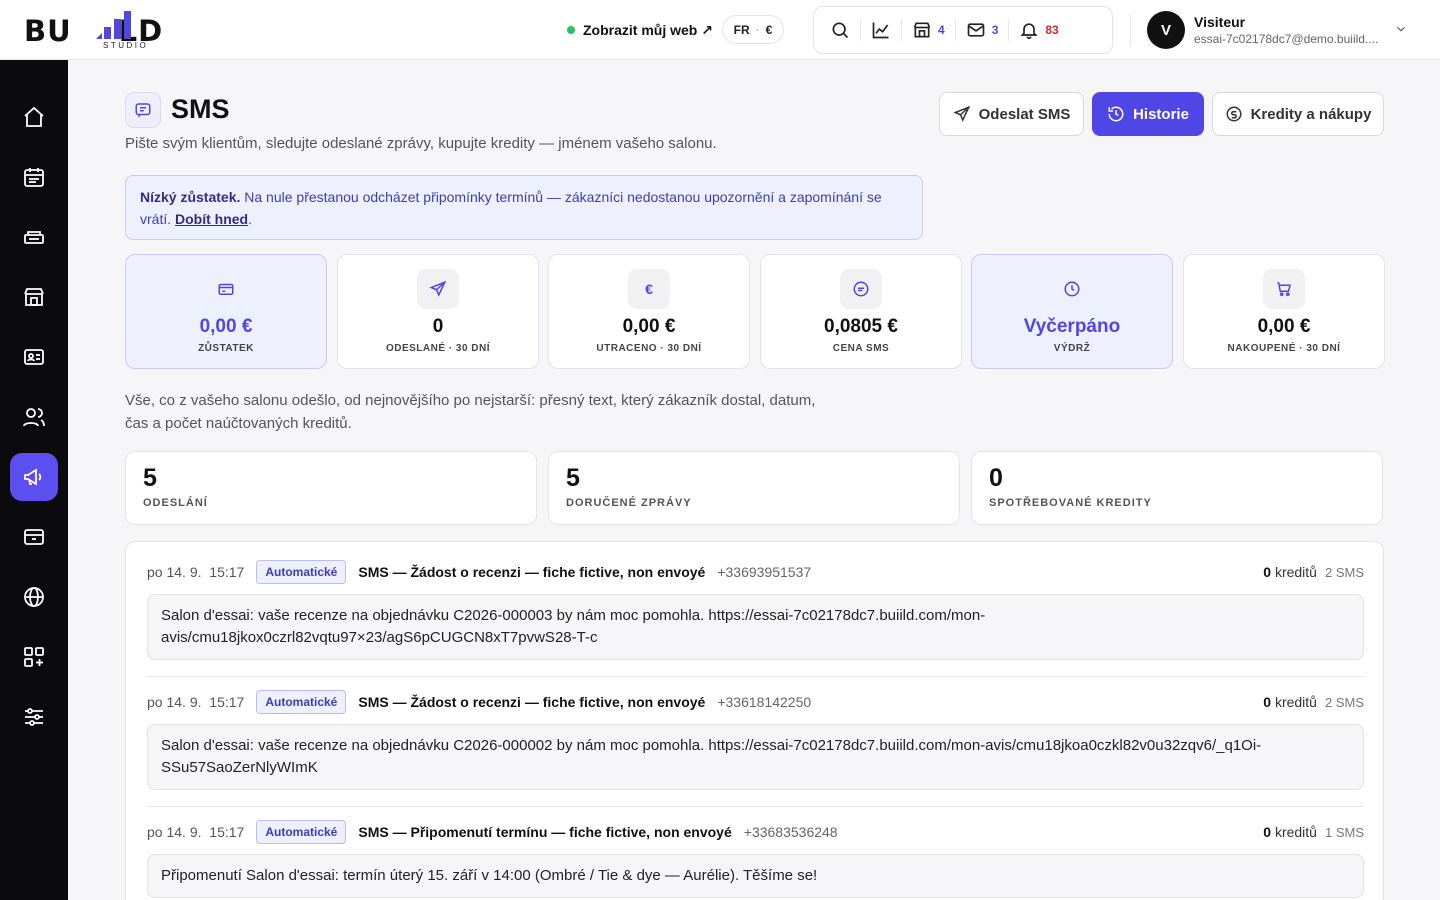 This screenshot has height=900, width=1440. What do you see at coordinates (741, 29) in the screenshot?
I see `language-code: FR` at bounding box center [741, 29].